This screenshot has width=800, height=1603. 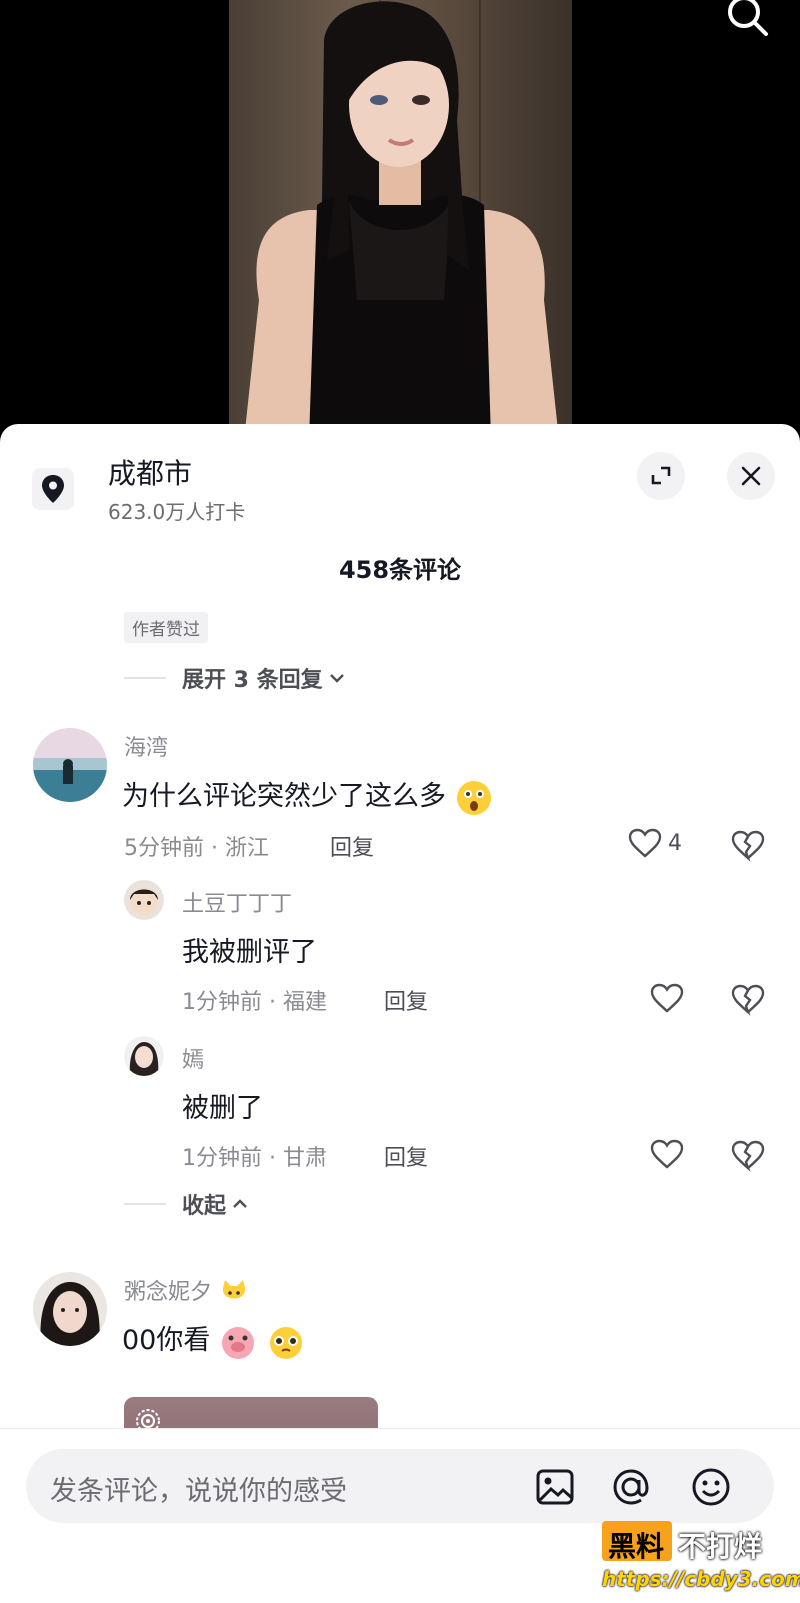 What do you see at coordinates (234, 1289) in the screenshot?
I see `cat-emoji-icon` at bounding box center [234, 1289].